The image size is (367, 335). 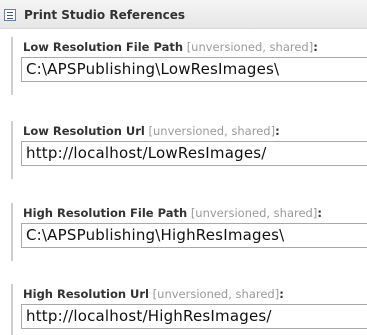 I want to click on section-title: Print Studio References, so click(x=105, y=15).